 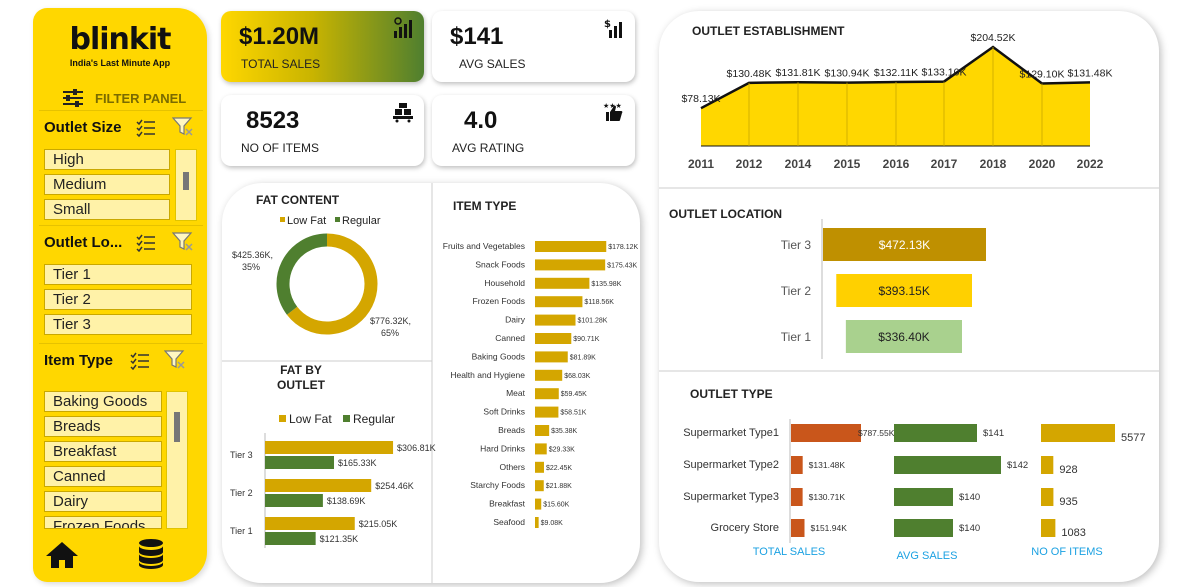 I want to click on donut-label-low-fat: $776.32K,, so click(x=390, y=321).